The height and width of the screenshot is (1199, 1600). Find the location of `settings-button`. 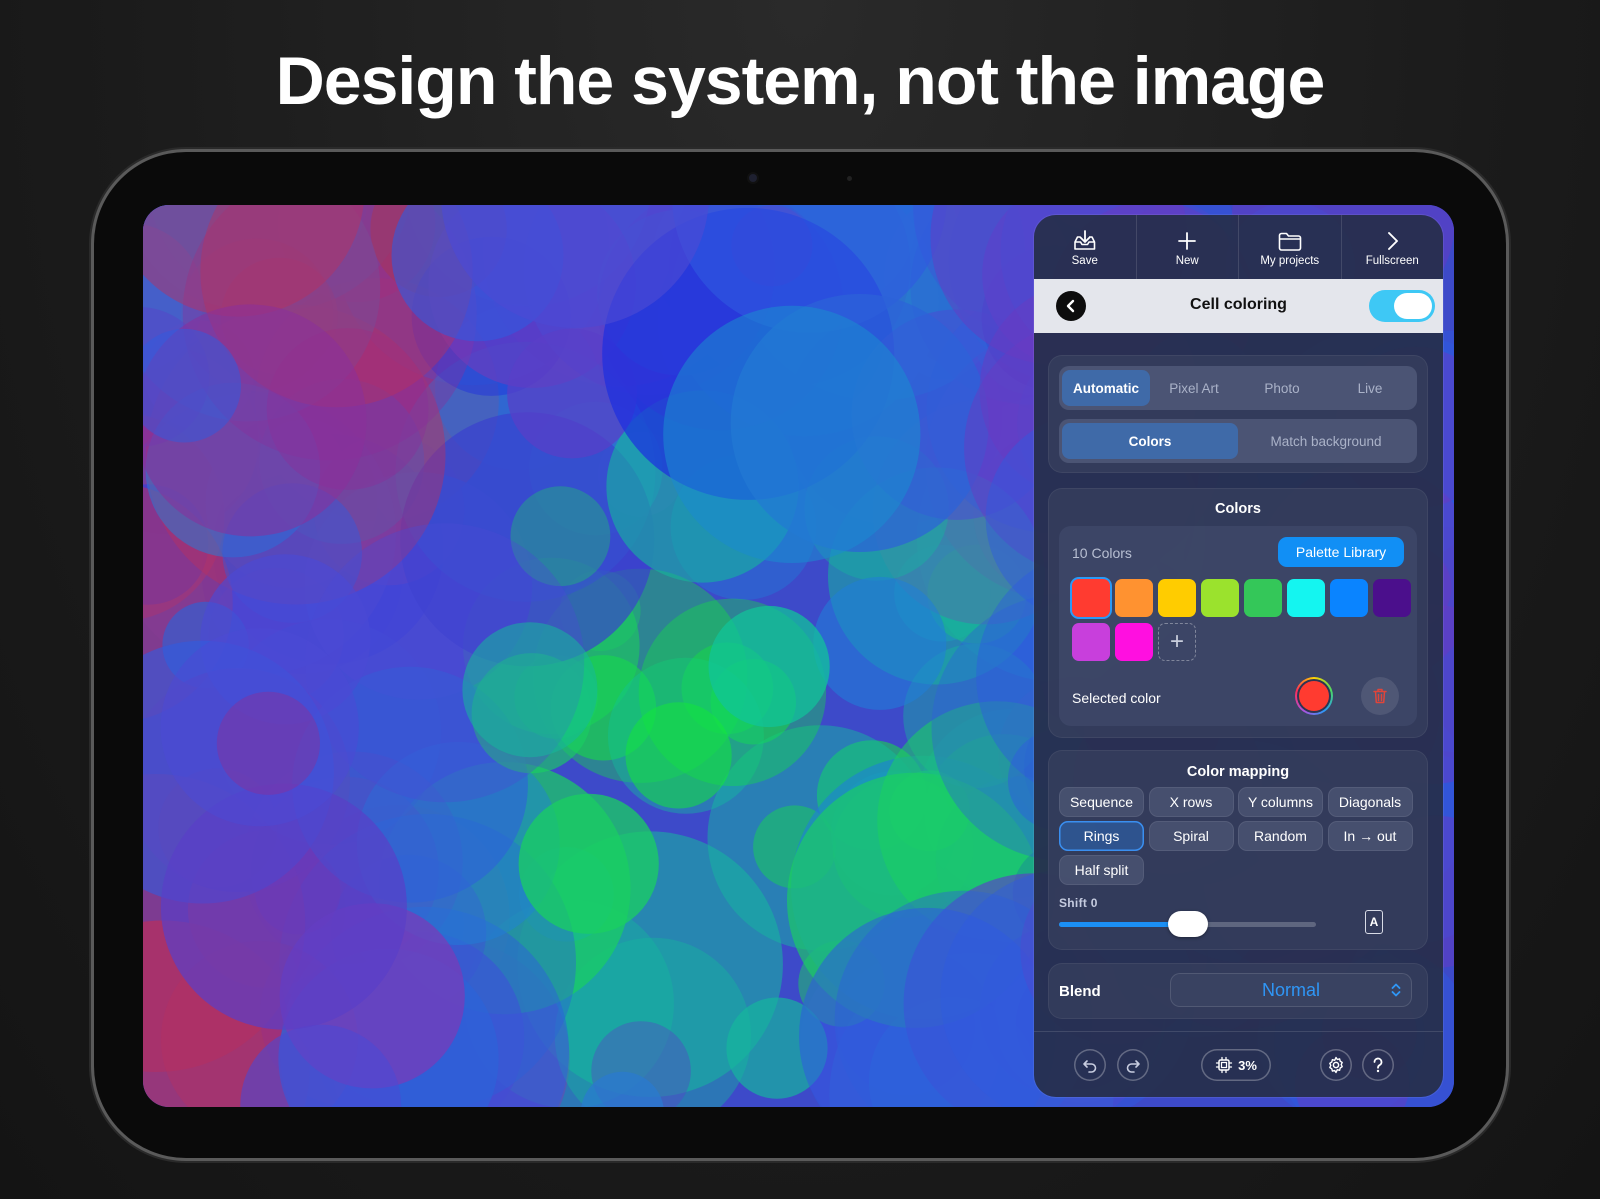

settings-button is located at coordinates (1336, 1065).